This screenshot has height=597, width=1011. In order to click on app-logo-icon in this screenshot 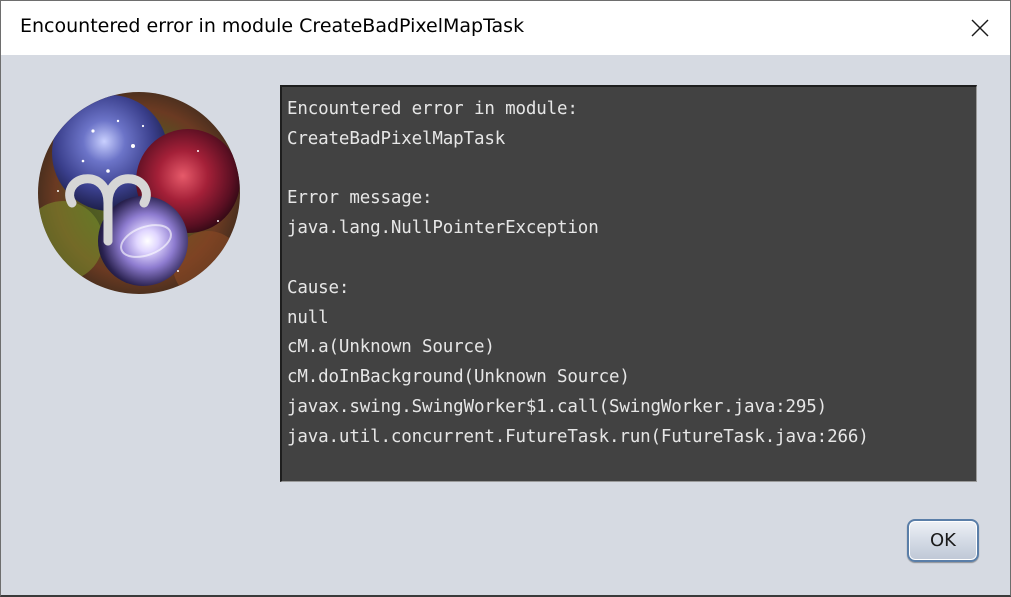, I will do `click(139, 193)`.